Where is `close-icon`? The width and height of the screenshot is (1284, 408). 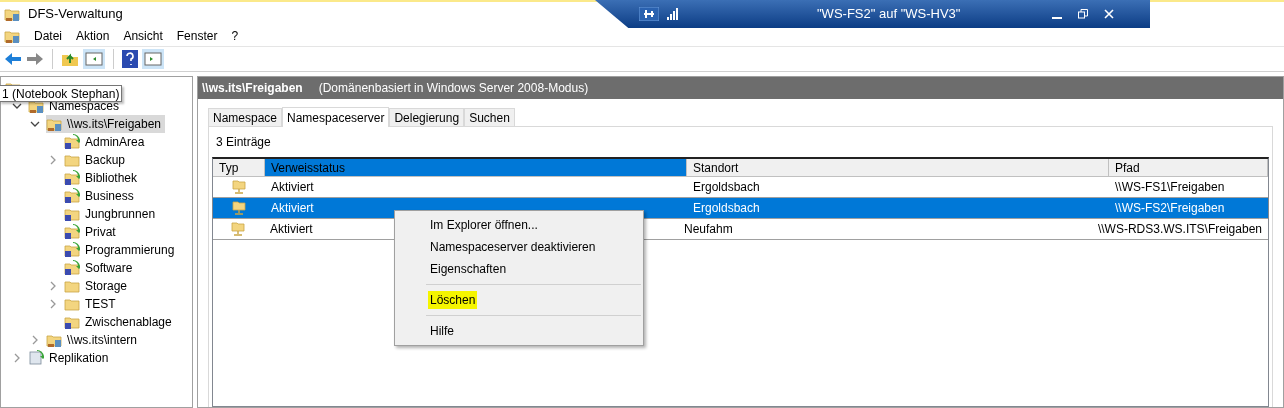
close-icon is located at coordinates (1109, 14).